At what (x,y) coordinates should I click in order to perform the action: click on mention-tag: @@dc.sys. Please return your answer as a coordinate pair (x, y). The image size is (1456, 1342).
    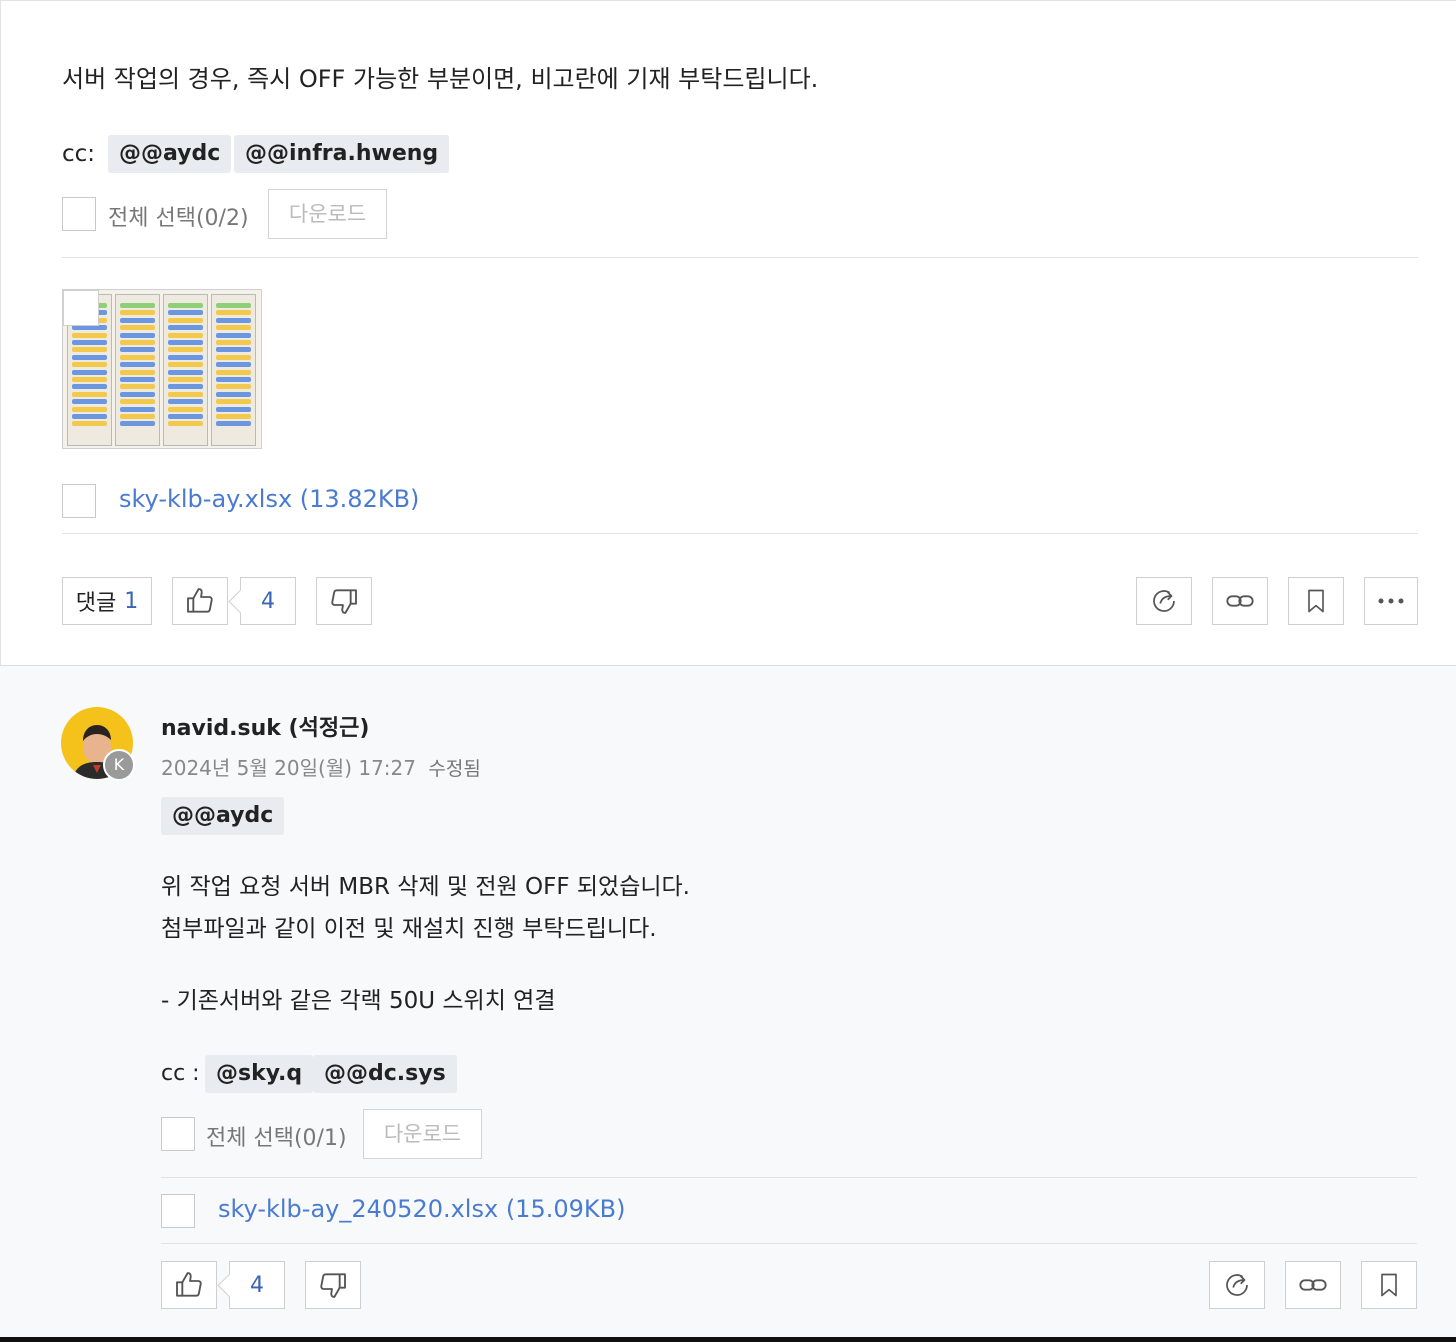
    Looking at the image, I should click on (385, 1074).